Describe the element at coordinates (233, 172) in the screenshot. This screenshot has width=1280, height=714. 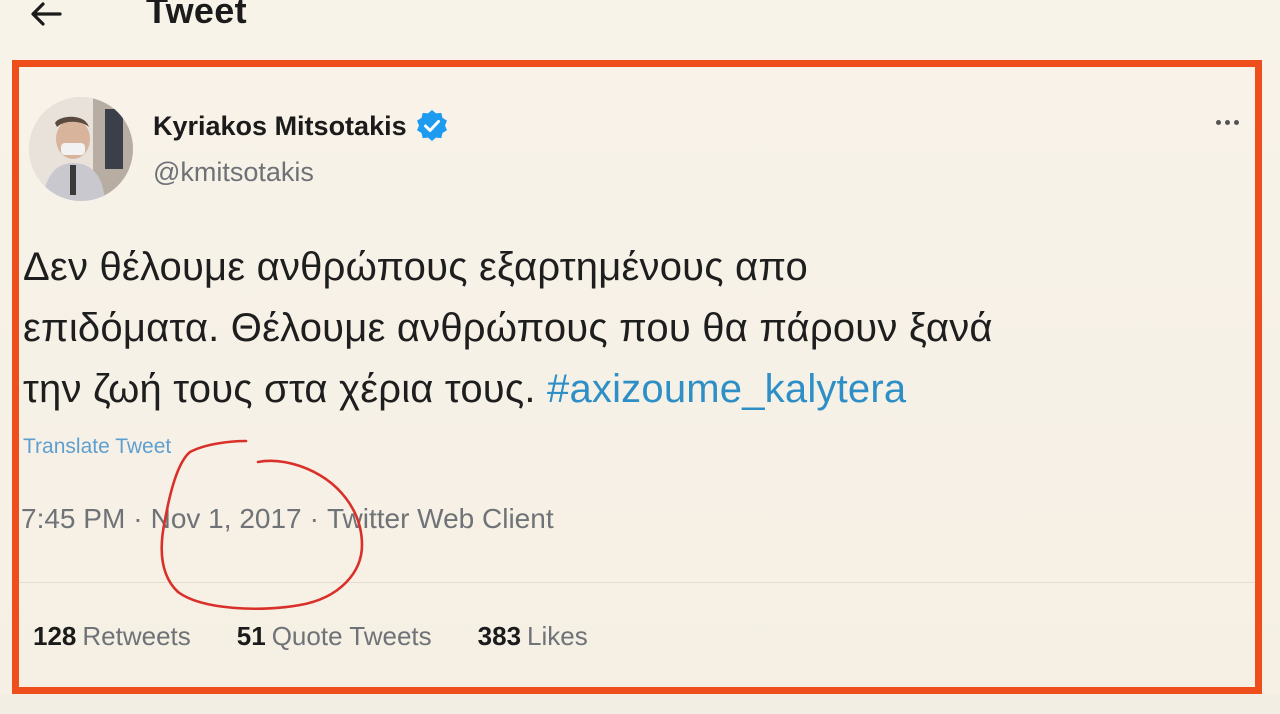
I see `author-handle: @kmitsotakis` at that location.